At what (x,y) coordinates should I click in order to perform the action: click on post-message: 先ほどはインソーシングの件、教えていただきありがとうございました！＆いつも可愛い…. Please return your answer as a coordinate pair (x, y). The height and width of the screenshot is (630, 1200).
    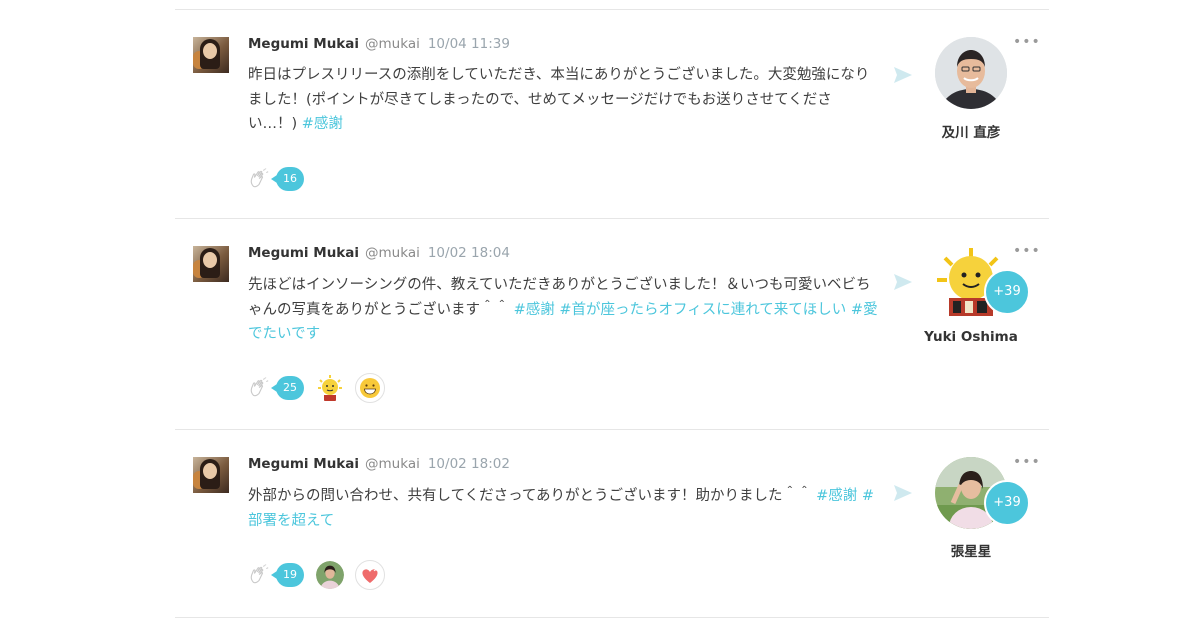
    Looking at the image, I should click on (563, 310).